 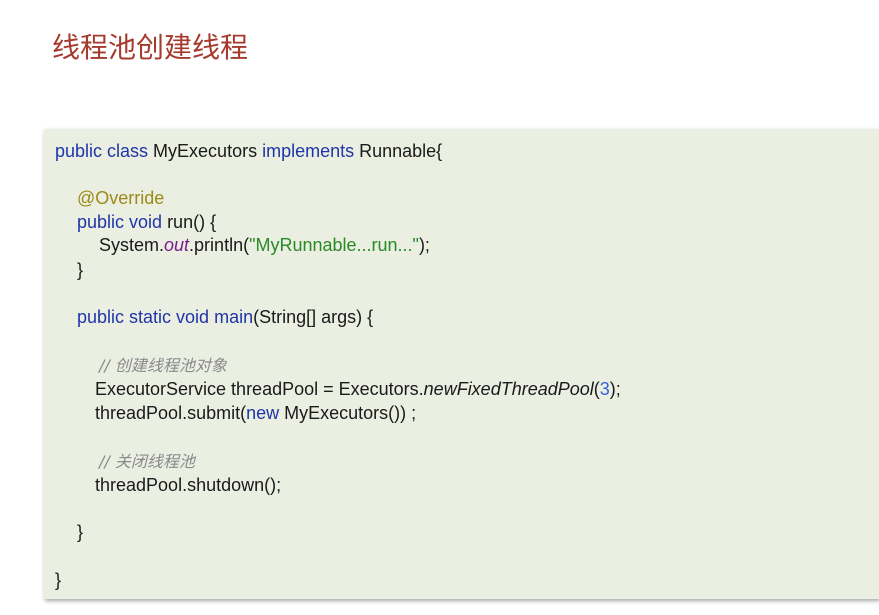 I want to click on code-line-submit: threadPool.submit(new MyExecutors()) ;, so click(x=255, y=413).